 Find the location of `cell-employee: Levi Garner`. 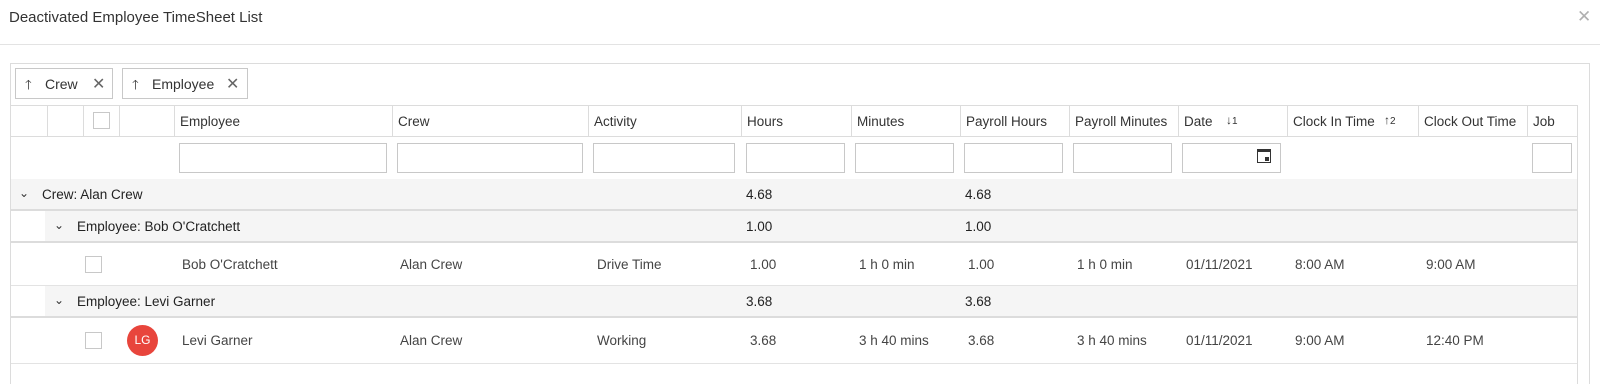

cell-employee: Levi Garner is located at coordinates (217, 340).